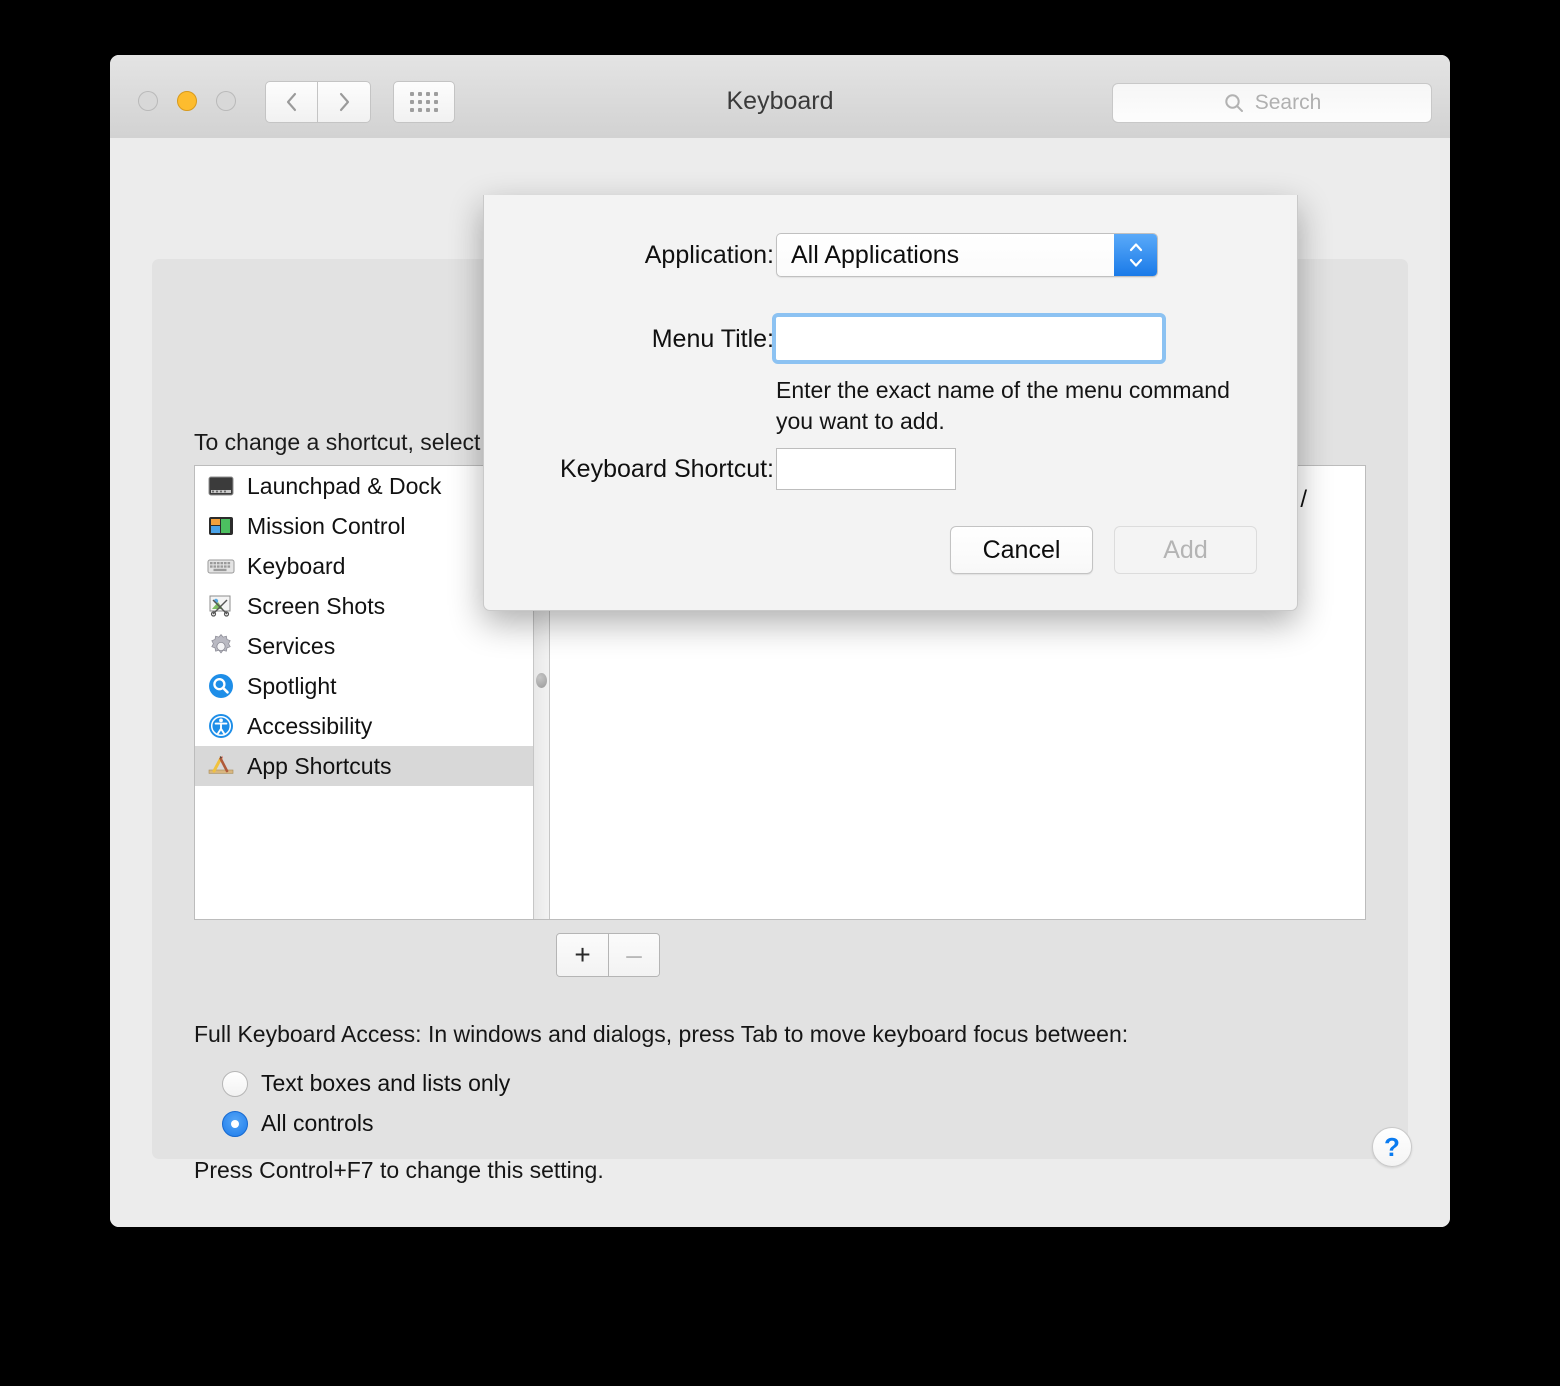 The image size is (1560, 1386). I want to click on list-item-label: Services, so click(291, 645).